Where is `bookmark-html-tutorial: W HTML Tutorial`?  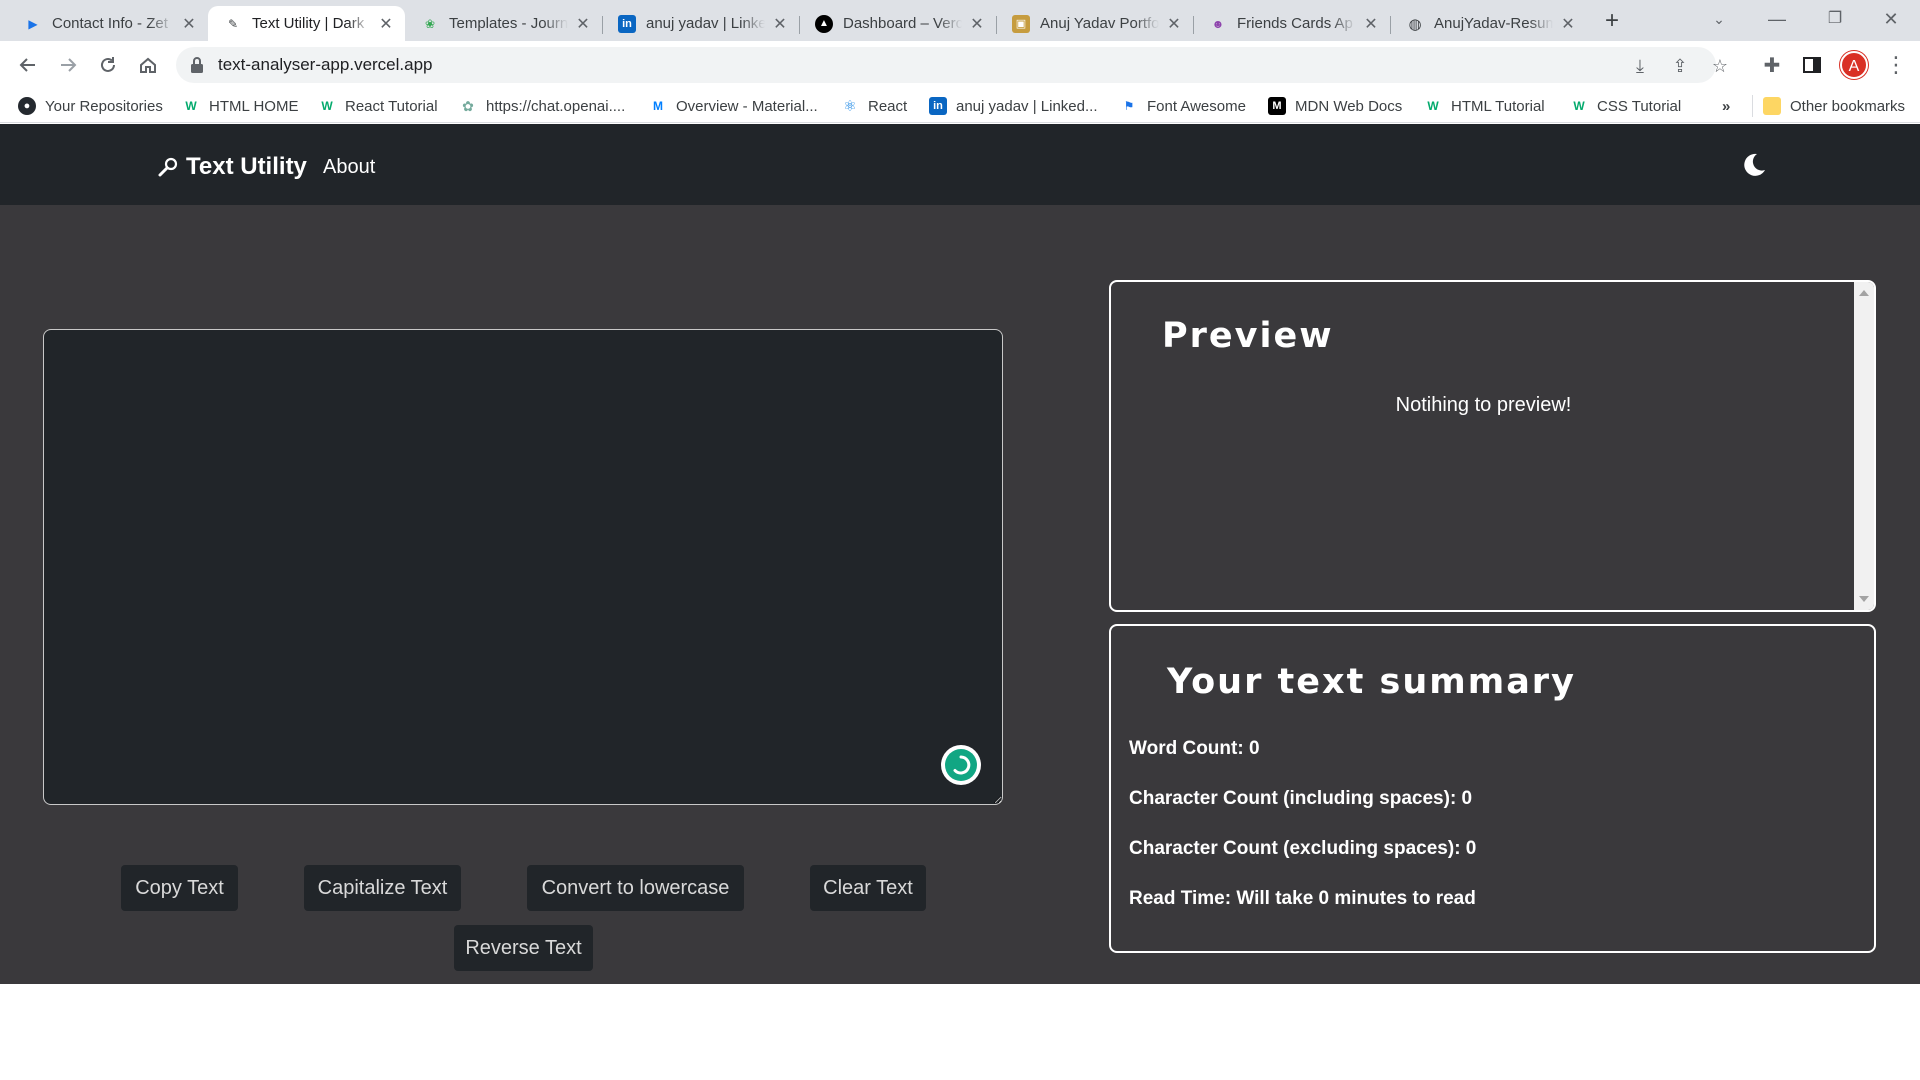
bookmark-html-tutorial: W HTML Tutorial is located at coordinates (1484, 106).